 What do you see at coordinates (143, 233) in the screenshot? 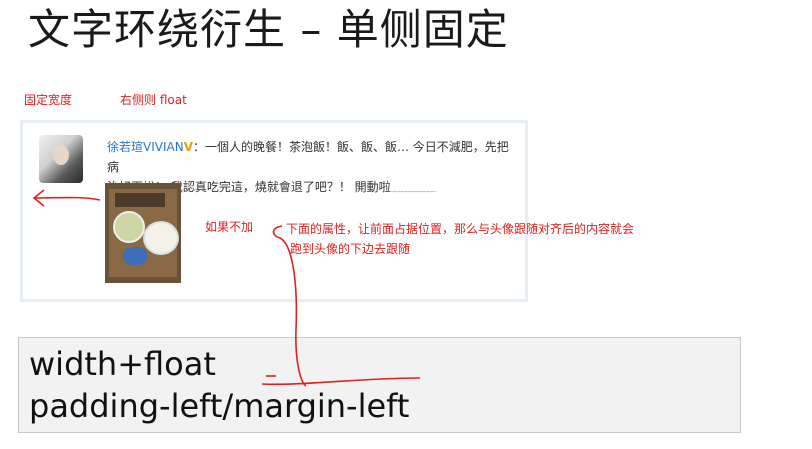
I see `food-photo` at bounding box center [143, 233].